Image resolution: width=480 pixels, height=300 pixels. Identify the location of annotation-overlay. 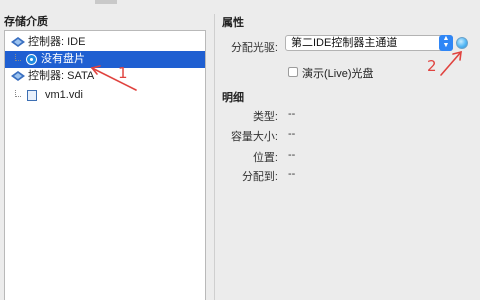
(276, 70).